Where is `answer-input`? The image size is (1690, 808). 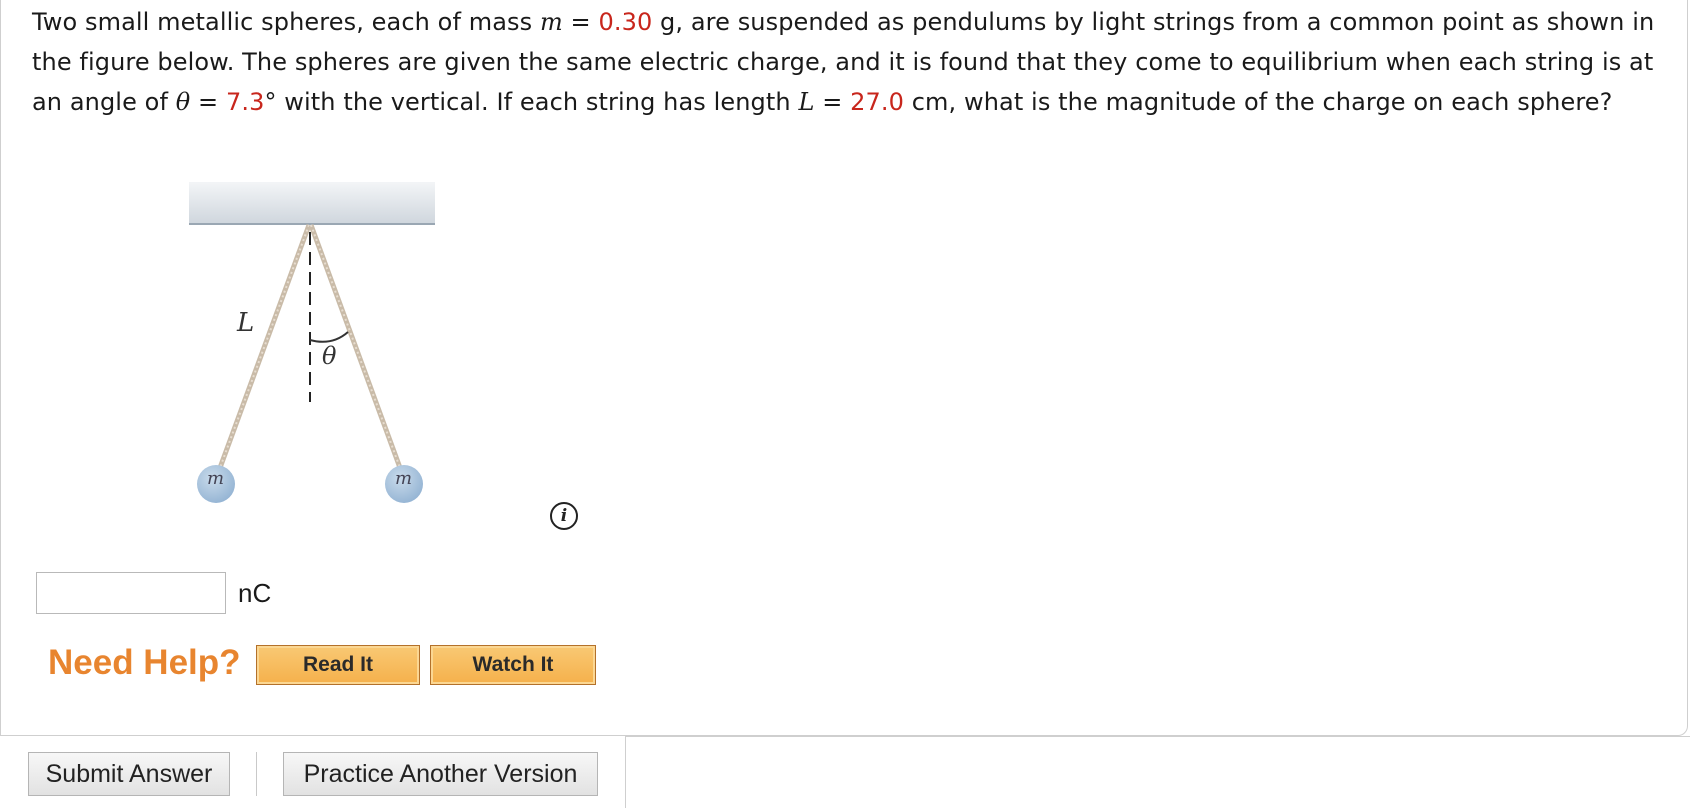
answer-input is located at coordinates (131, 593).